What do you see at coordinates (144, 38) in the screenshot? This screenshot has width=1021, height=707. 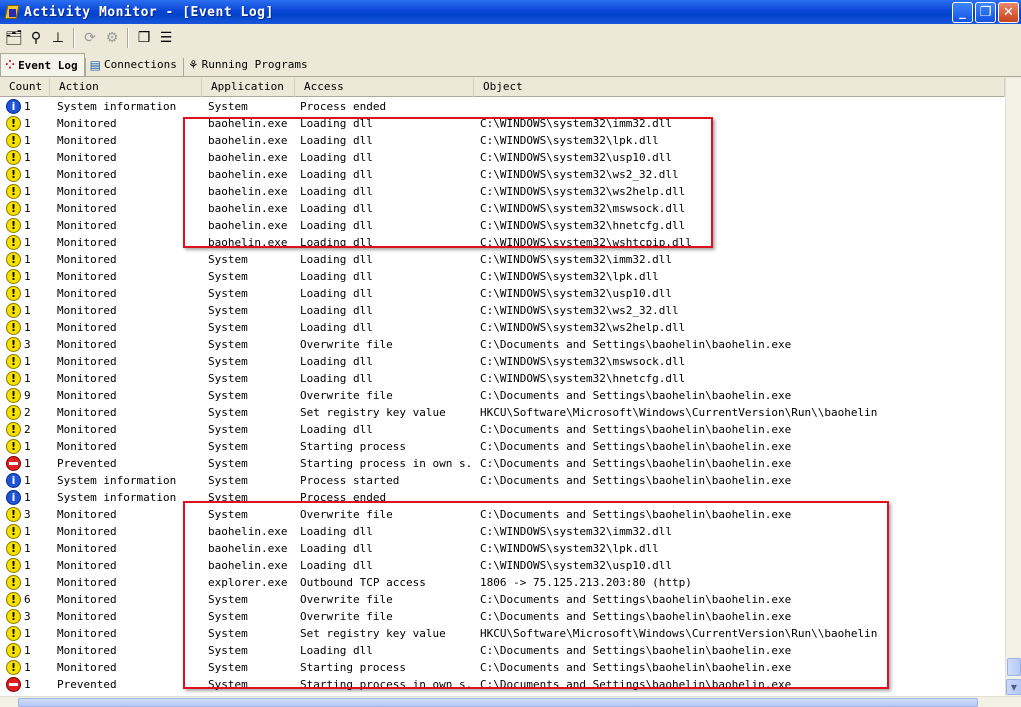 I see `cascade-icon: ❒` at bounding box center [144, 38].